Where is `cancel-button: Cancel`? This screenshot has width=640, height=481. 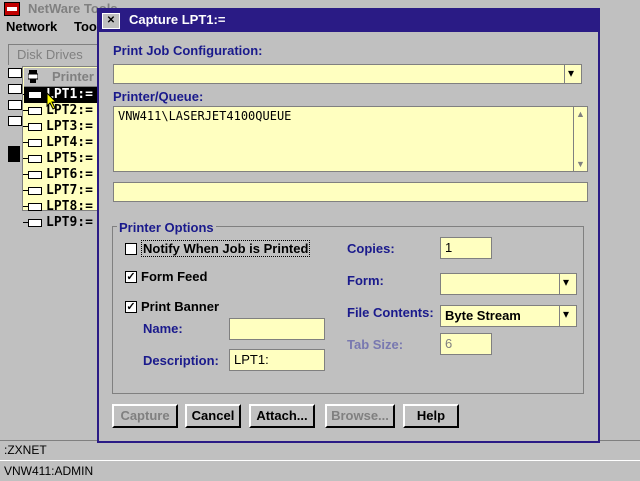
cancel-button: Cancel is located at coordinates (213, 416).